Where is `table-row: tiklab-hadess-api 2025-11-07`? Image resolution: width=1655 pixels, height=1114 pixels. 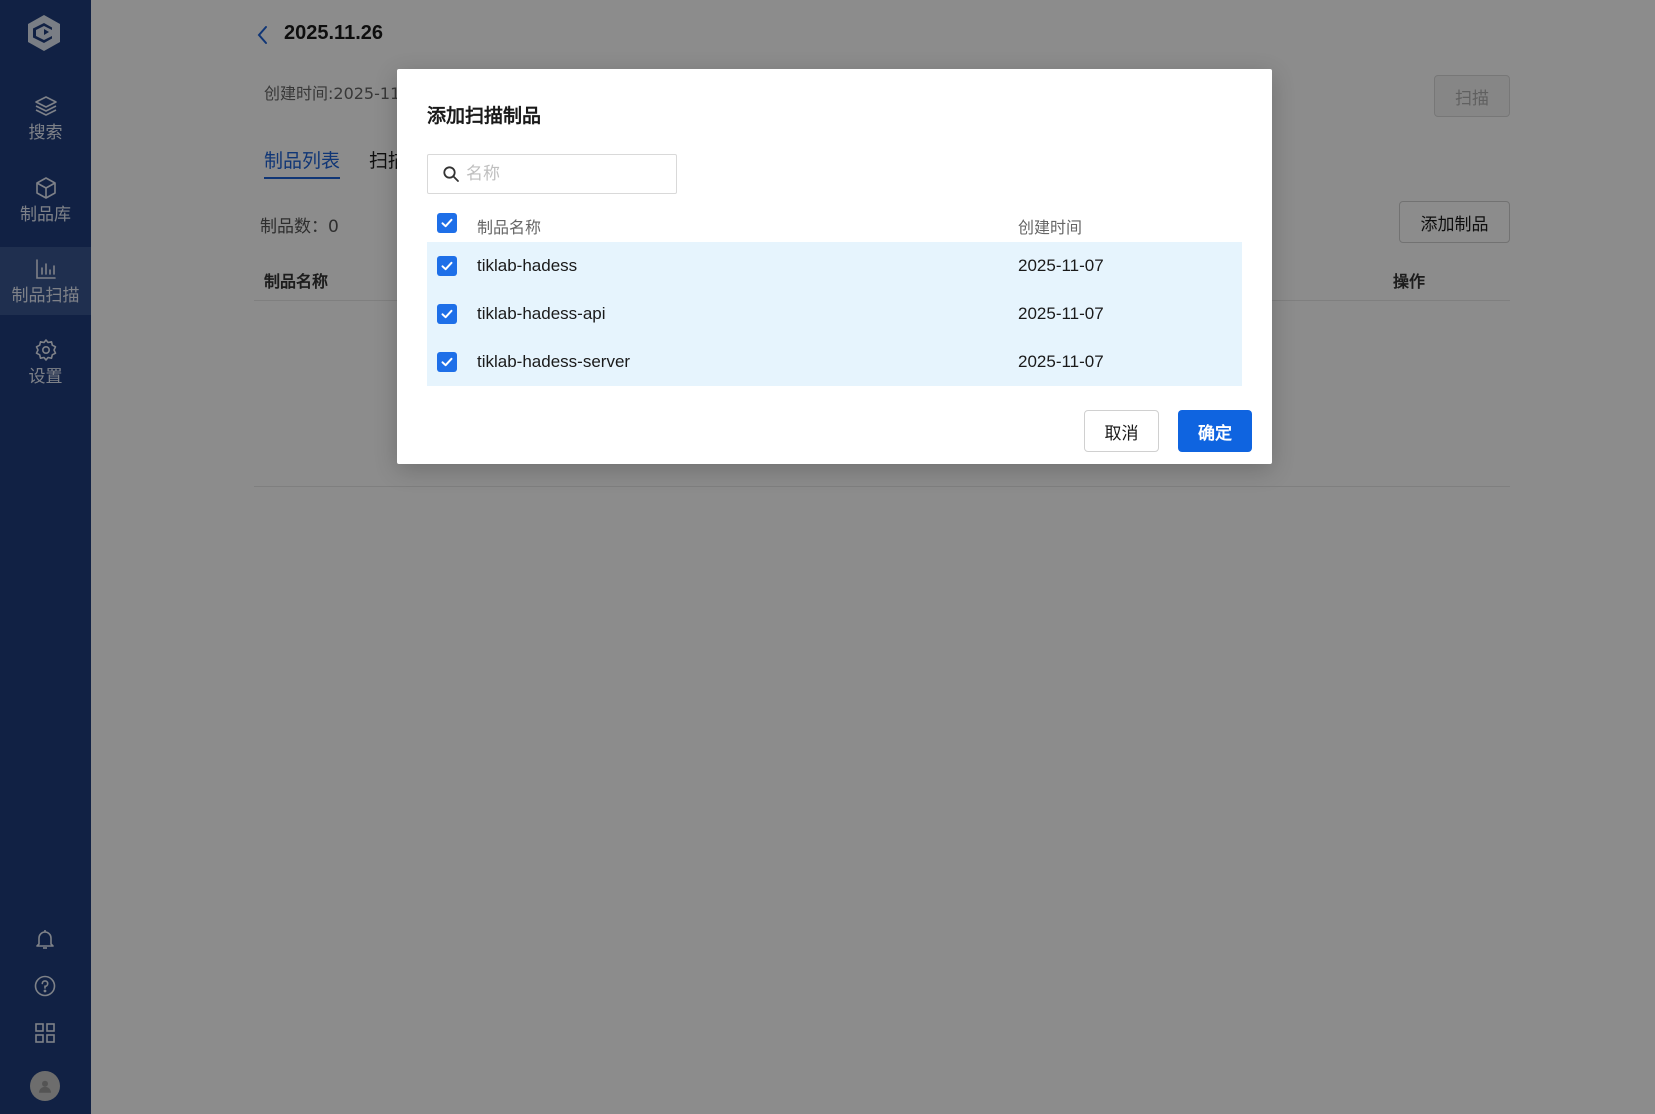 table-row: tiklab-hadess-api 2025-11-07 is located at coordinates (834, 314).